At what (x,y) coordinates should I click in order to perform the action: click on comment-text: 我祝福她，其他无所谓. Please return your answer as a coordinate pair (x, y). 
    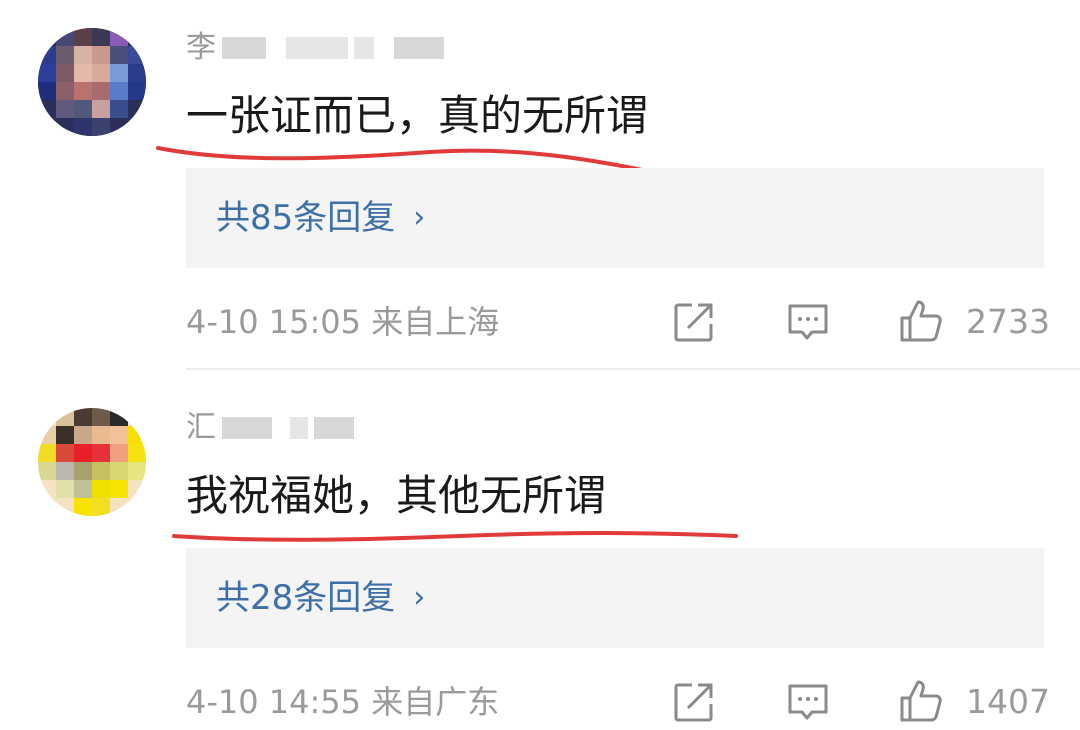
    Looking at the image, I should click on (396, 495).